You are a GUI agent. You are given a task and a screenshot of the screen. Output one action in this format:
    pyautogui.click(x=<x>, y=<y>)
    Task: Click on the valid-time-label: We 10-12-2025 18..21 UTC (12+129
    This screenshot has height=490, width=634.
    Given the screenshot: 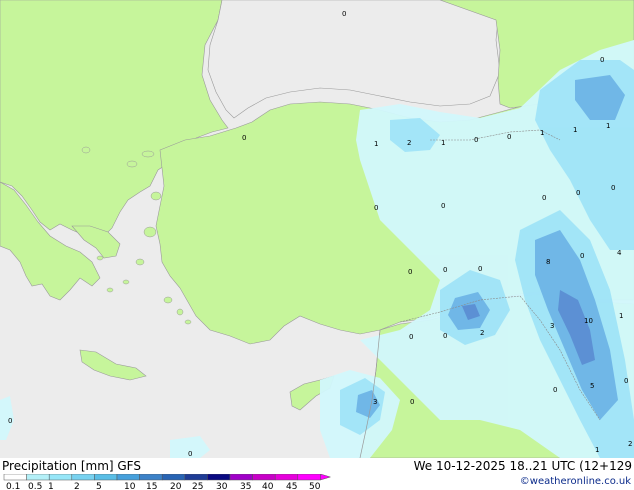 What is the action you would take?
    pyautogui.click(x=522, y=466)
    